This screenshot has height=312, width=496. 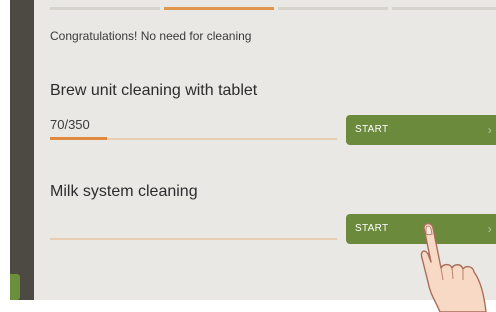 I want to click on tab-indicator-strip, so click(x=273, y=8).